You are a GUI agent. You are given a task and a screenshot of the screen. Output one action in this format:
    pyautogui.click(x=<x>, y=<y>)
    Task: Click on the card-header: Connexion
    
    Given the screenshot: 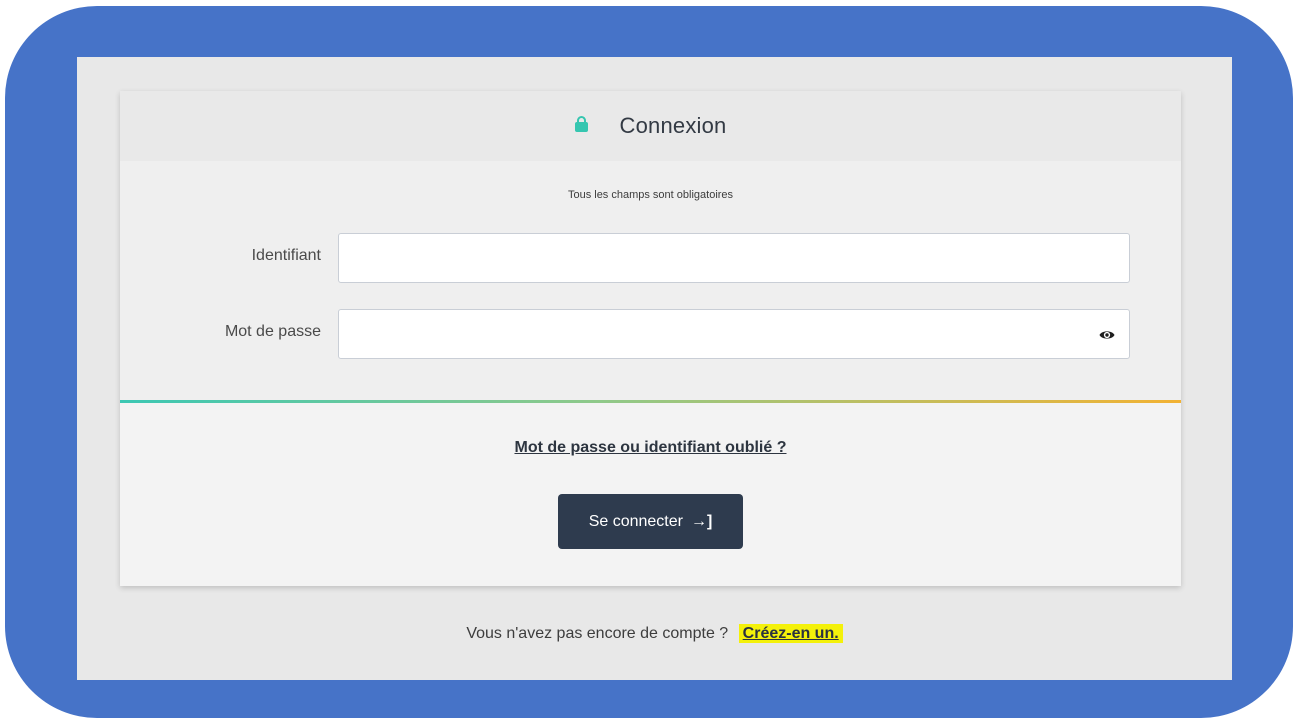 What is the action you would take?
    pyautogui.click(x=650, y=126)
    